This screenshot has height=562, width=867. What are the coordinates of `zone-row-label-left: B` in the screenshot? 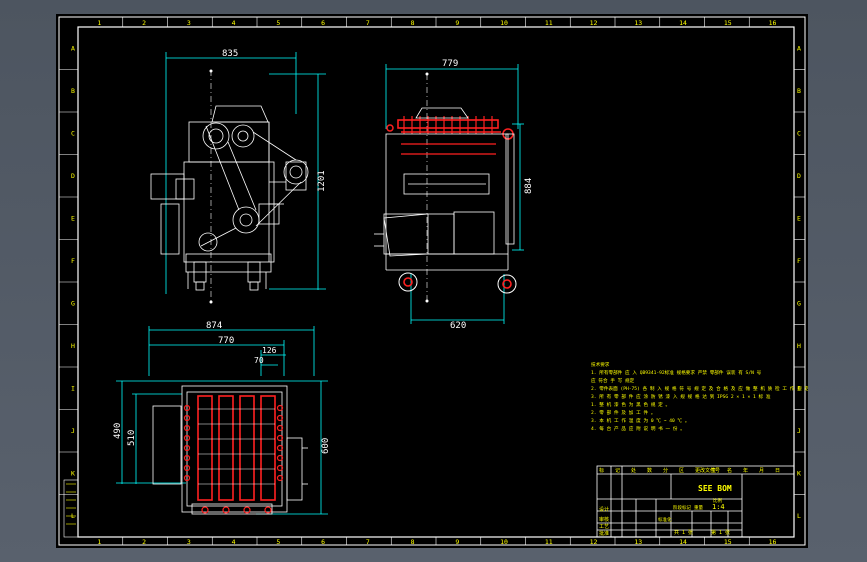 It's located at (73, 91).